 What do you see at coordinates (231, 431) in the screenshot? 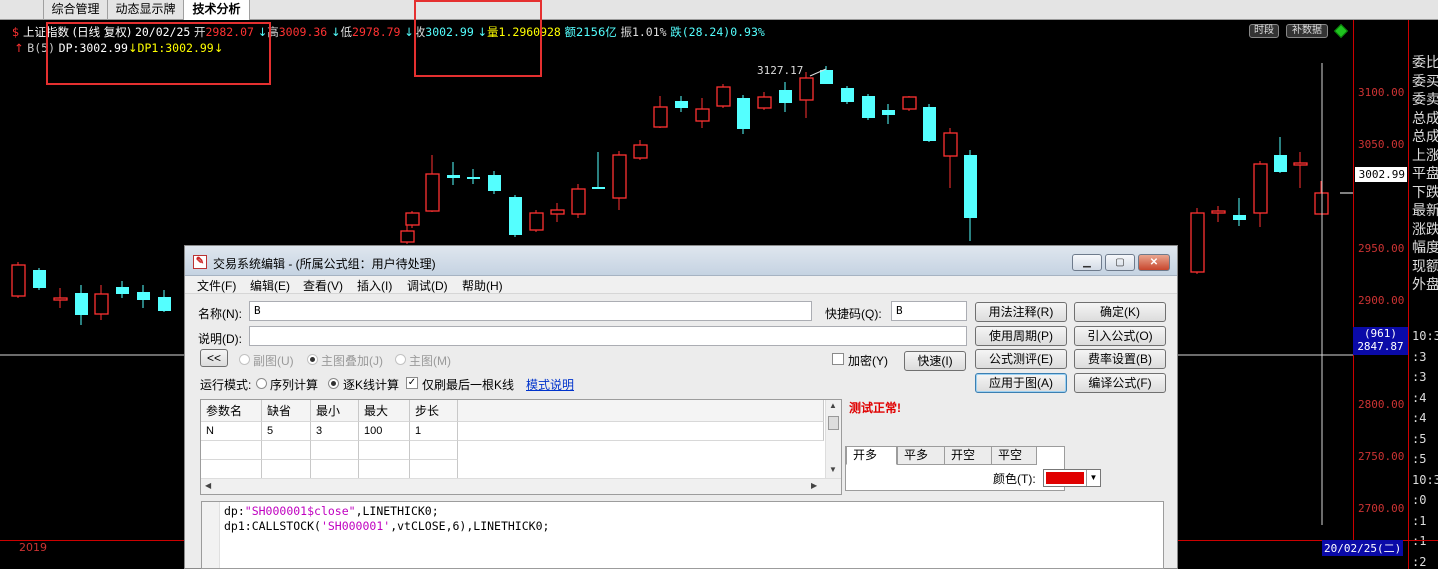
I see `param-cell: N` at bounding box center [231, 431].